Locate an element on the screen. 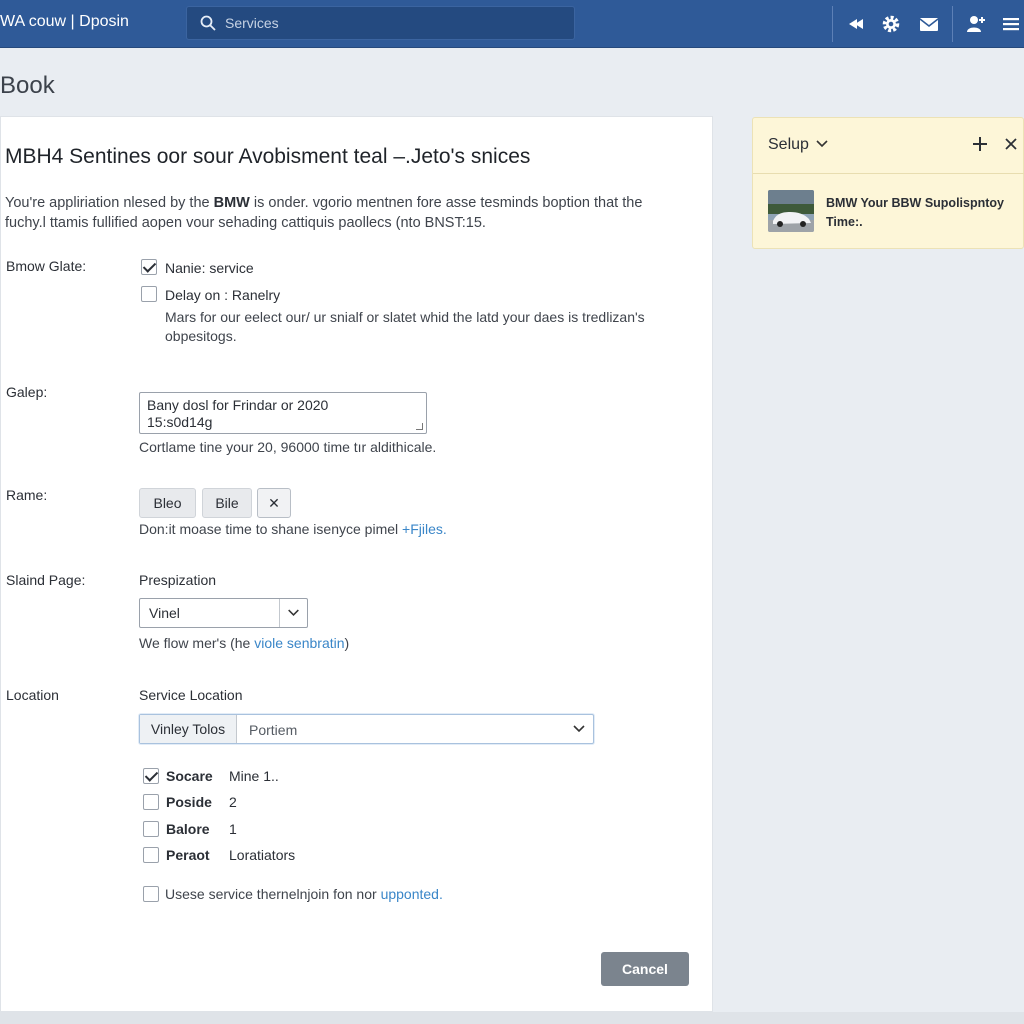 This screenshot has width=1024, height=1024. socare-option-label: Socare is located at coordinates (189, 776).